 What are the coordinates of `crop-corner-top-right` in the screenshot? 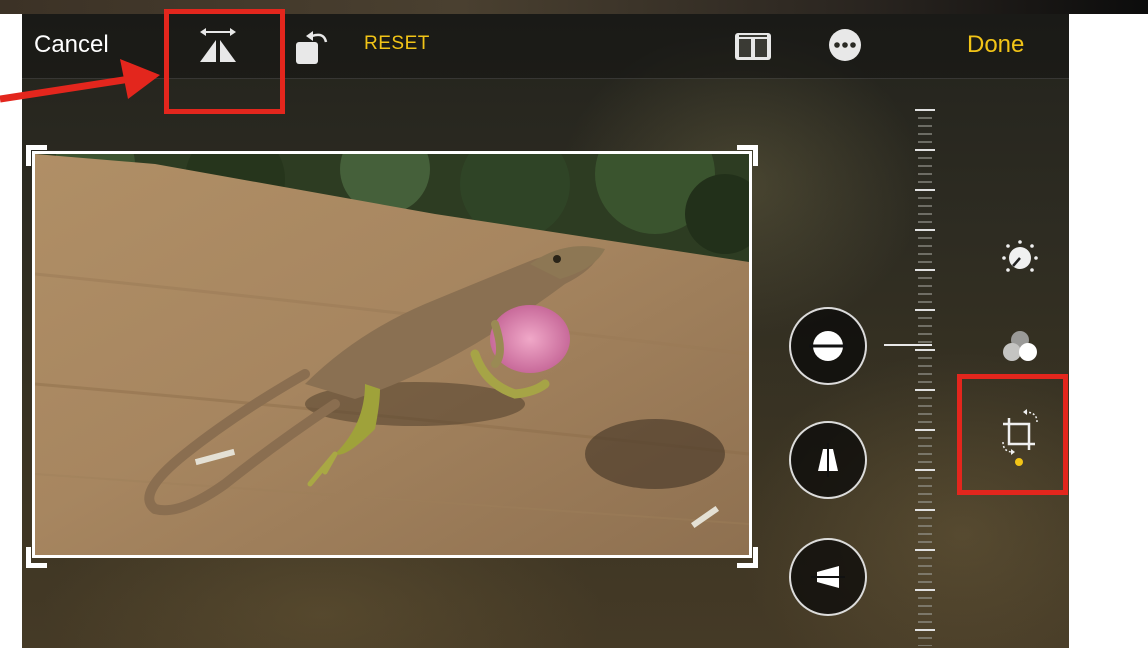 It's located at (747, 155).